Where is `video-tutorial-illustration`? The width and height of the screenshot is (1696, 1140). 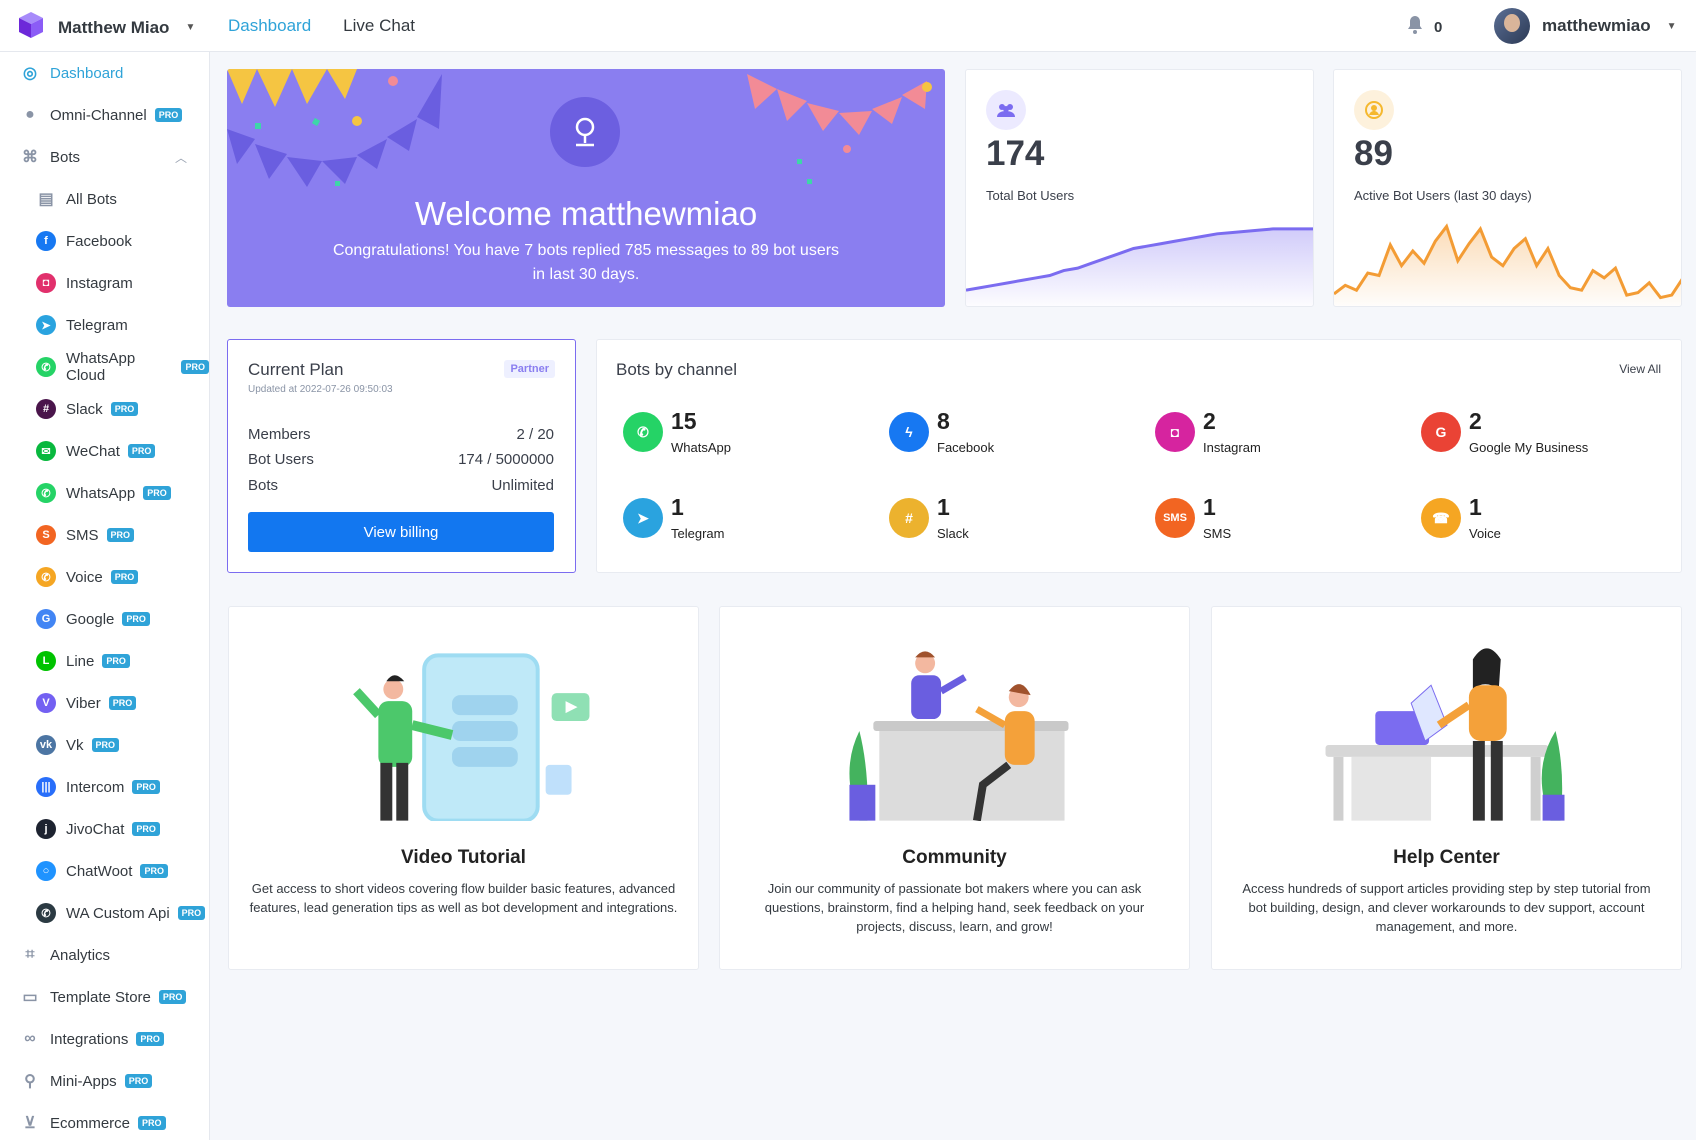
video-tutorial-illustration is located at coordinates (471, 737).